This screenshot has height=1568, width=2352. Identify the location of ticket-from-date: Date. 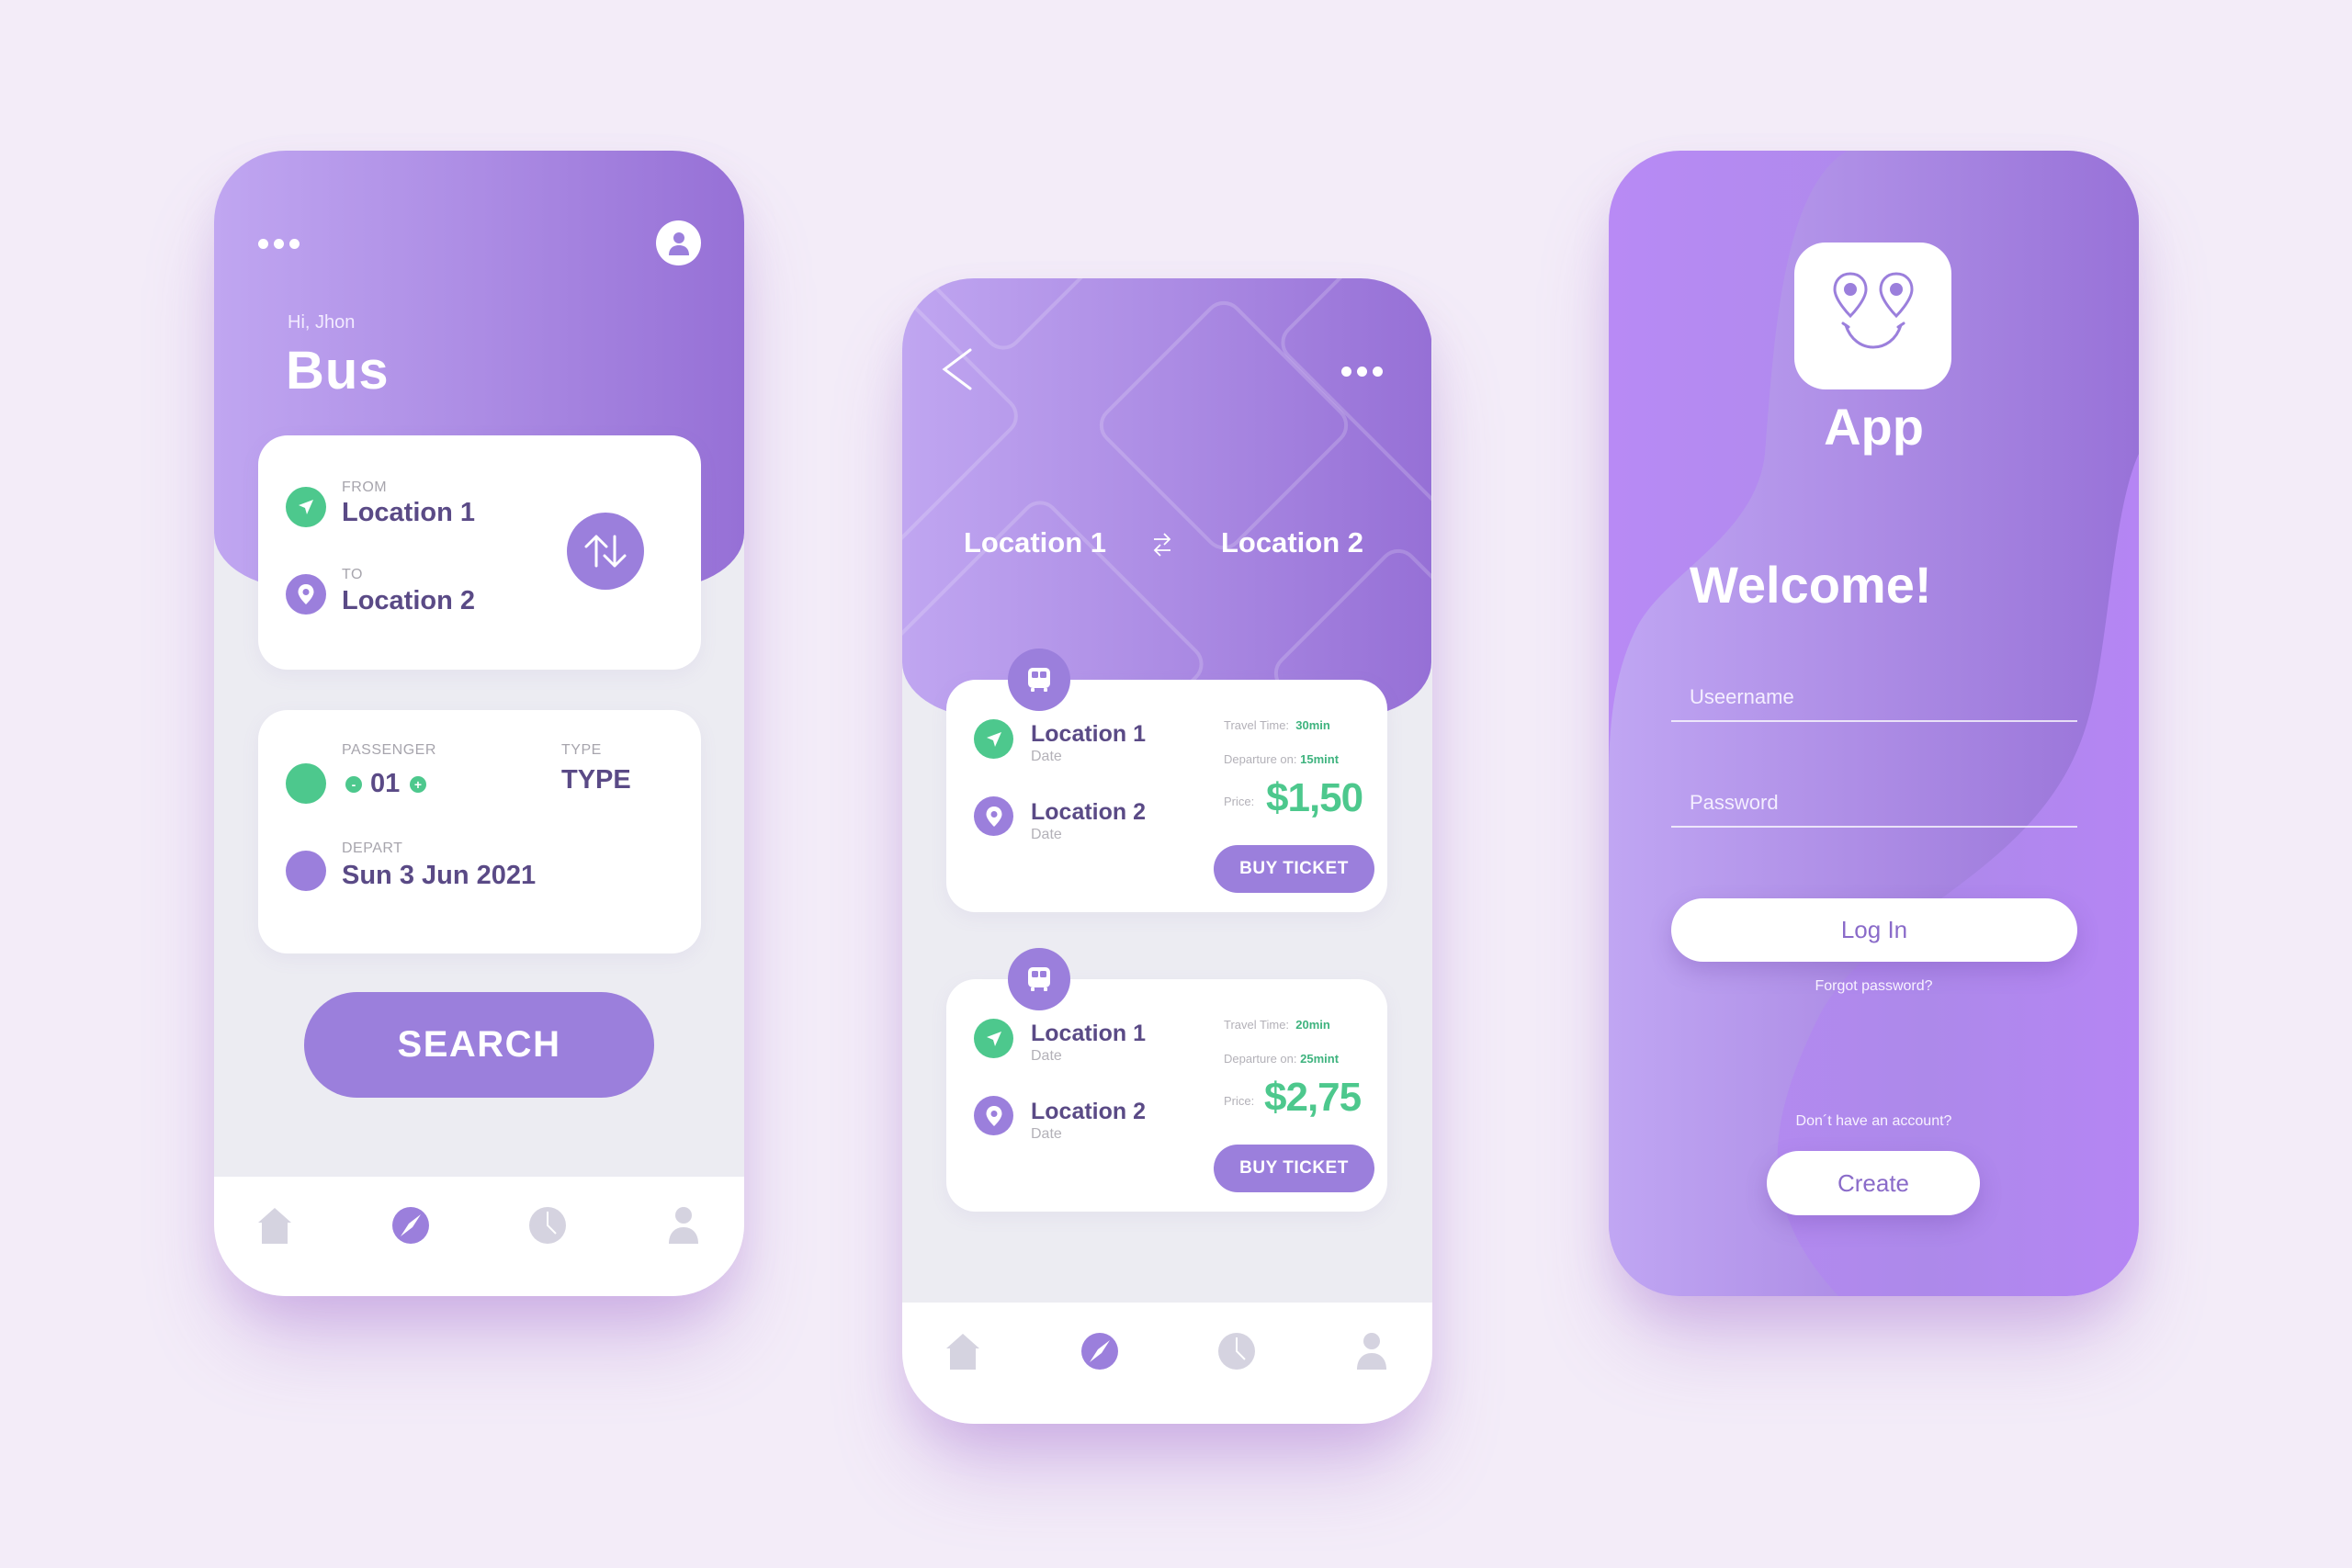
(1046, 757).